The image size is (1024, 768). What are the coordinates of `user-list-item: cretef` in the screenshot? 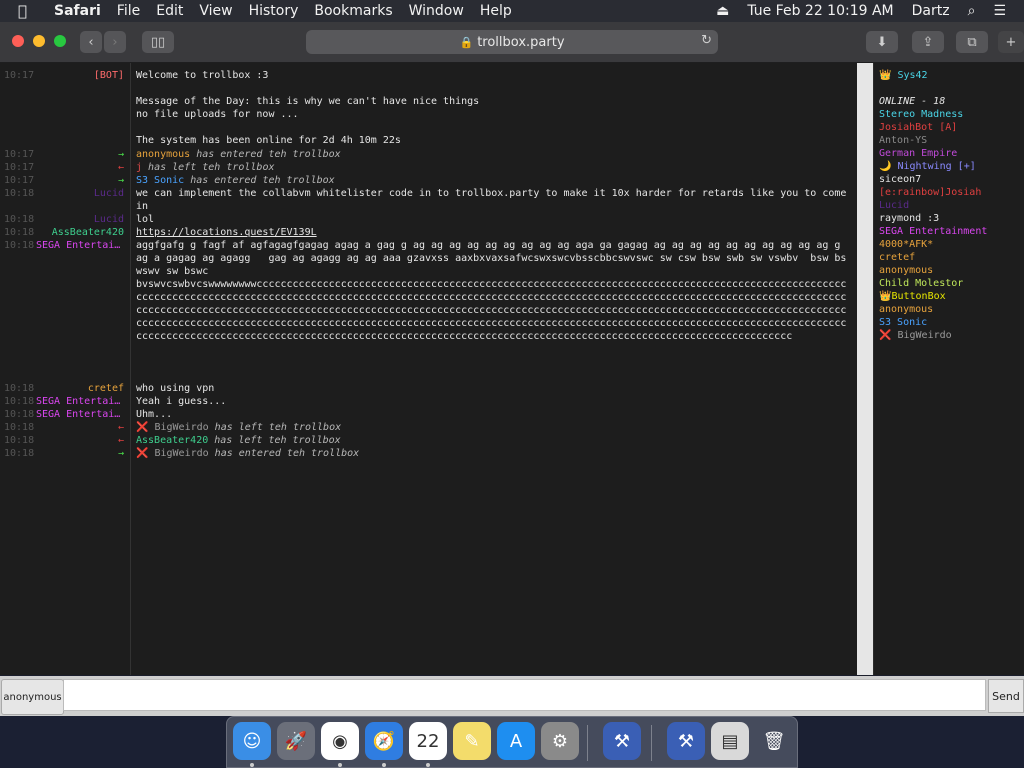 It's located at (897, 257).